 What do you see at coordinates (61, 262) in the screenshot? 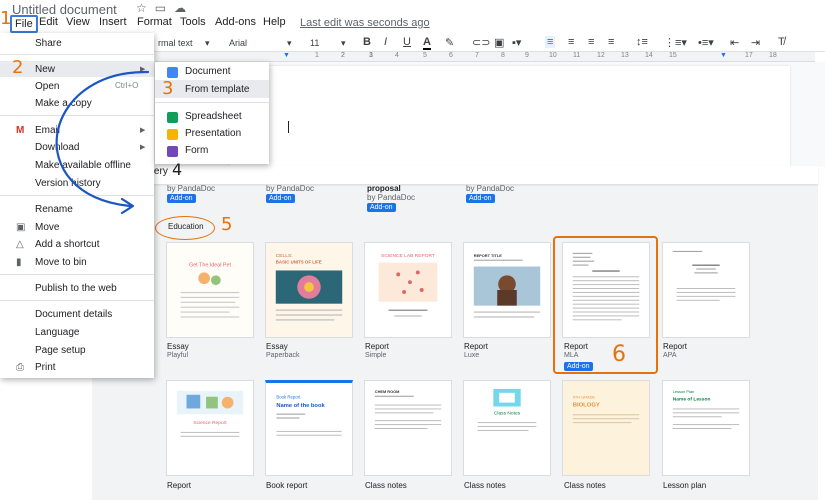
I see `menu-move-to-bin: Move to bin` at bounding box center [61, 262].